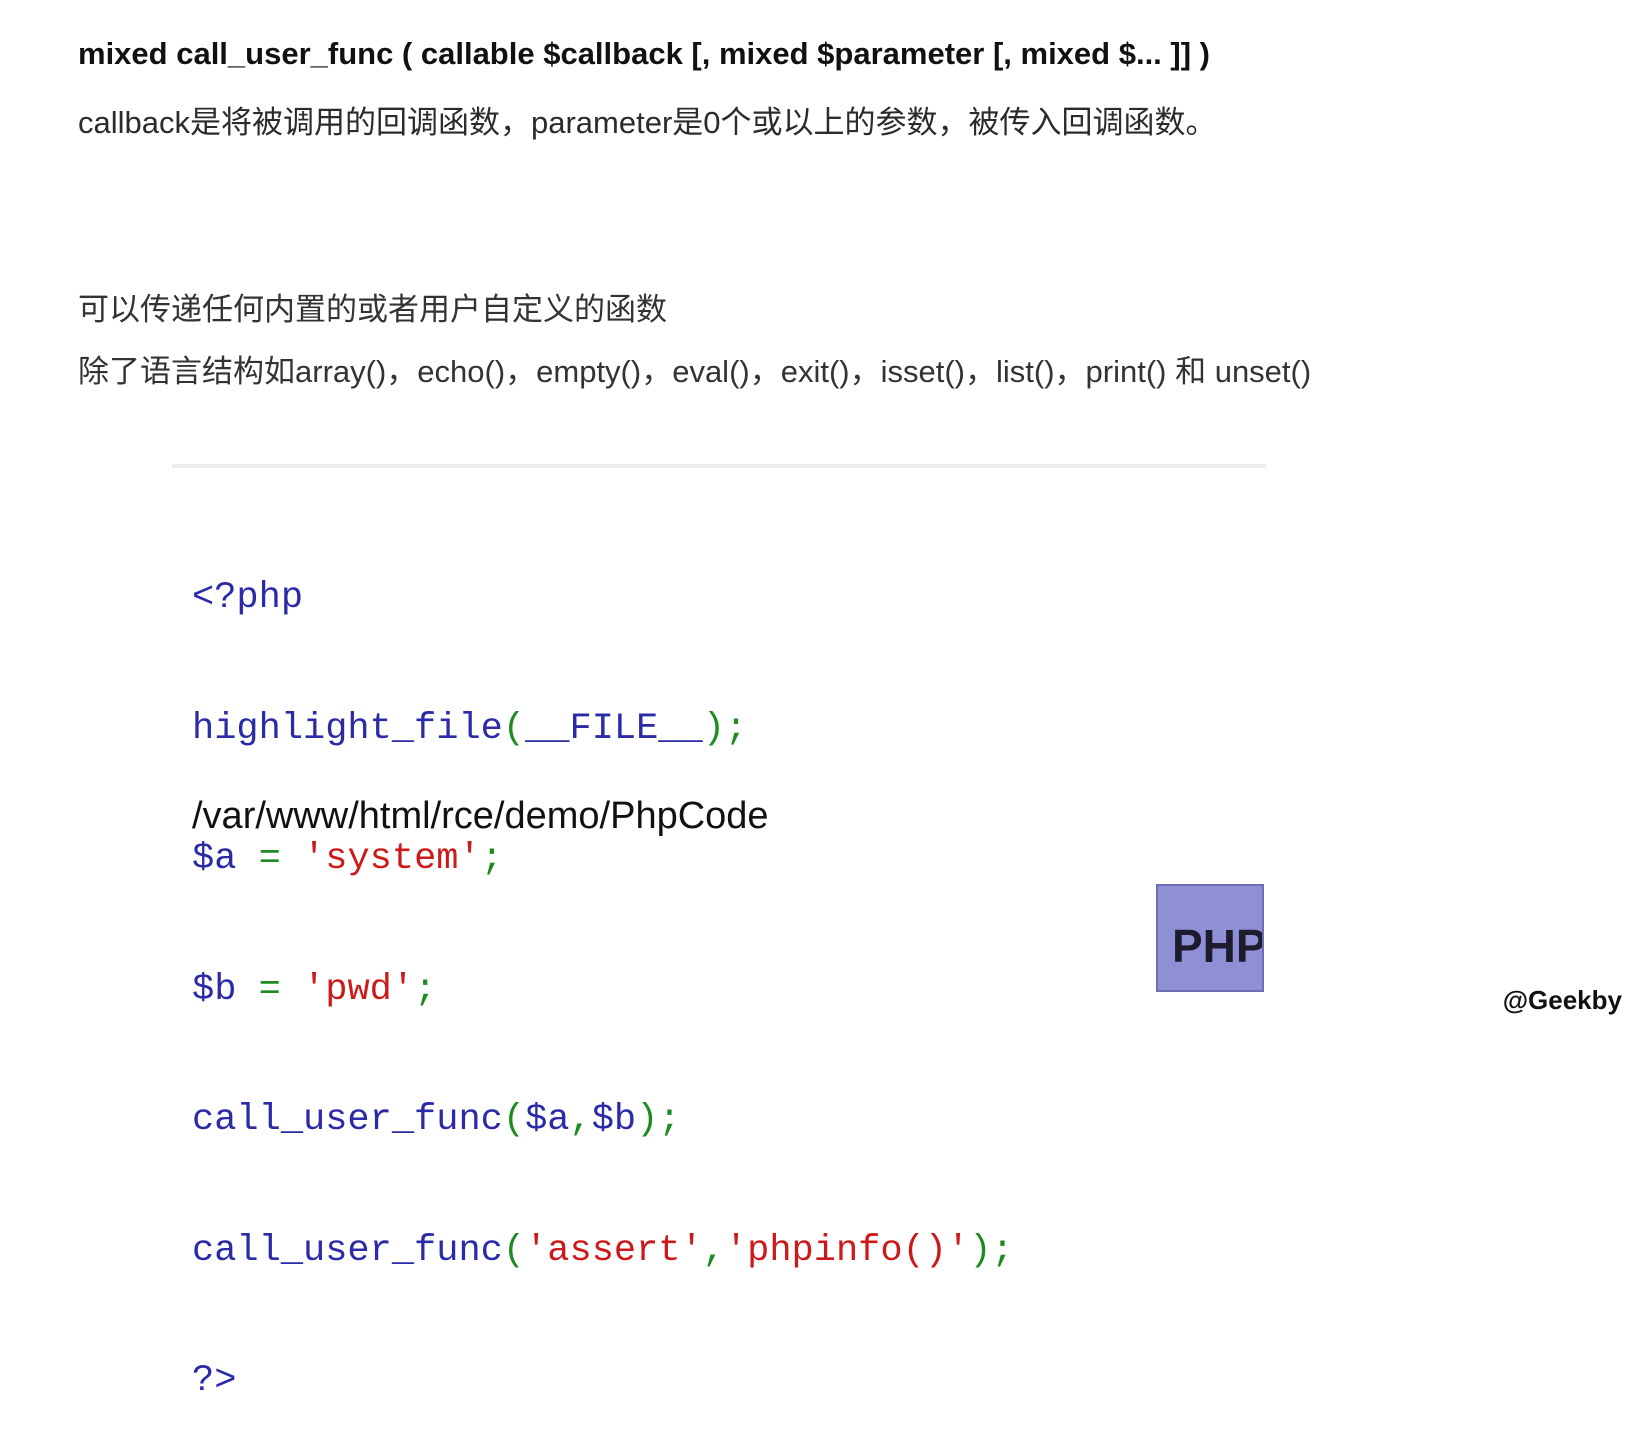  I want to click on code-line-call-vars: call_user_func($a,$b);, so click(603, 1121).